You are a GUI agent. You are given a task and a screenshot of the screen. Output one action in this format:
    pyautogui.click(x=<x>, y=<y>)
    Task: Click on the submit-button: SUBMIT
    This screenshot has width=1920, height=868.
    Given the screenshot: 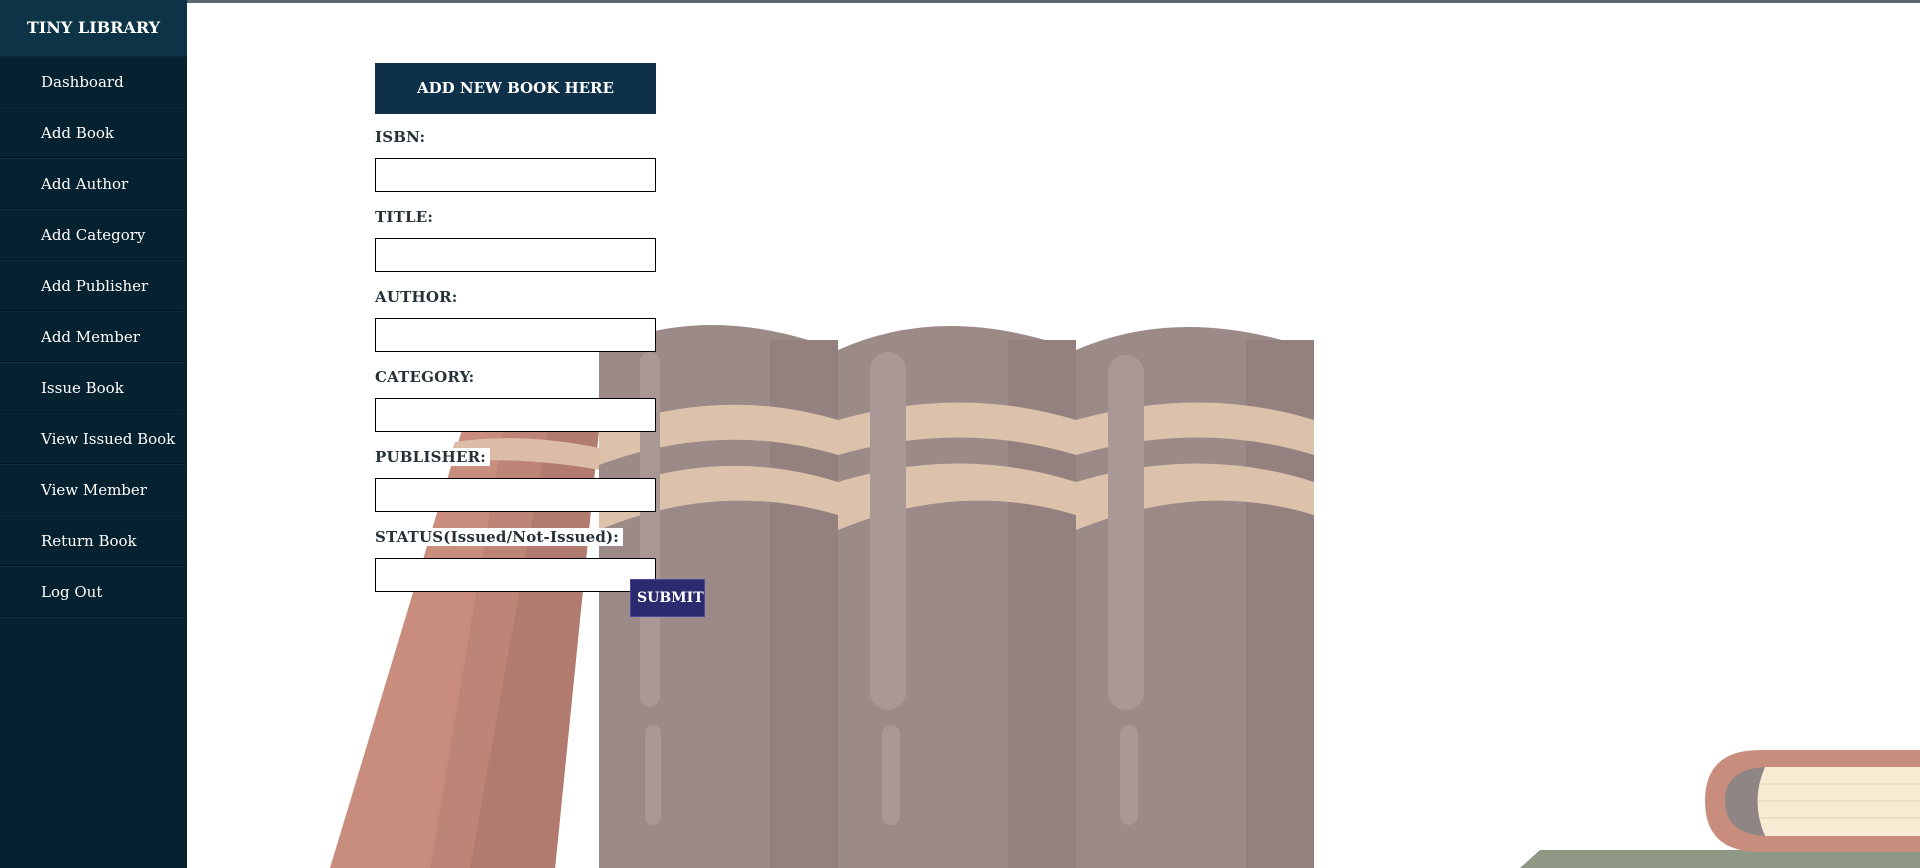 What is the action you would take?
    pyautogui.click(x=667, y=598)
    